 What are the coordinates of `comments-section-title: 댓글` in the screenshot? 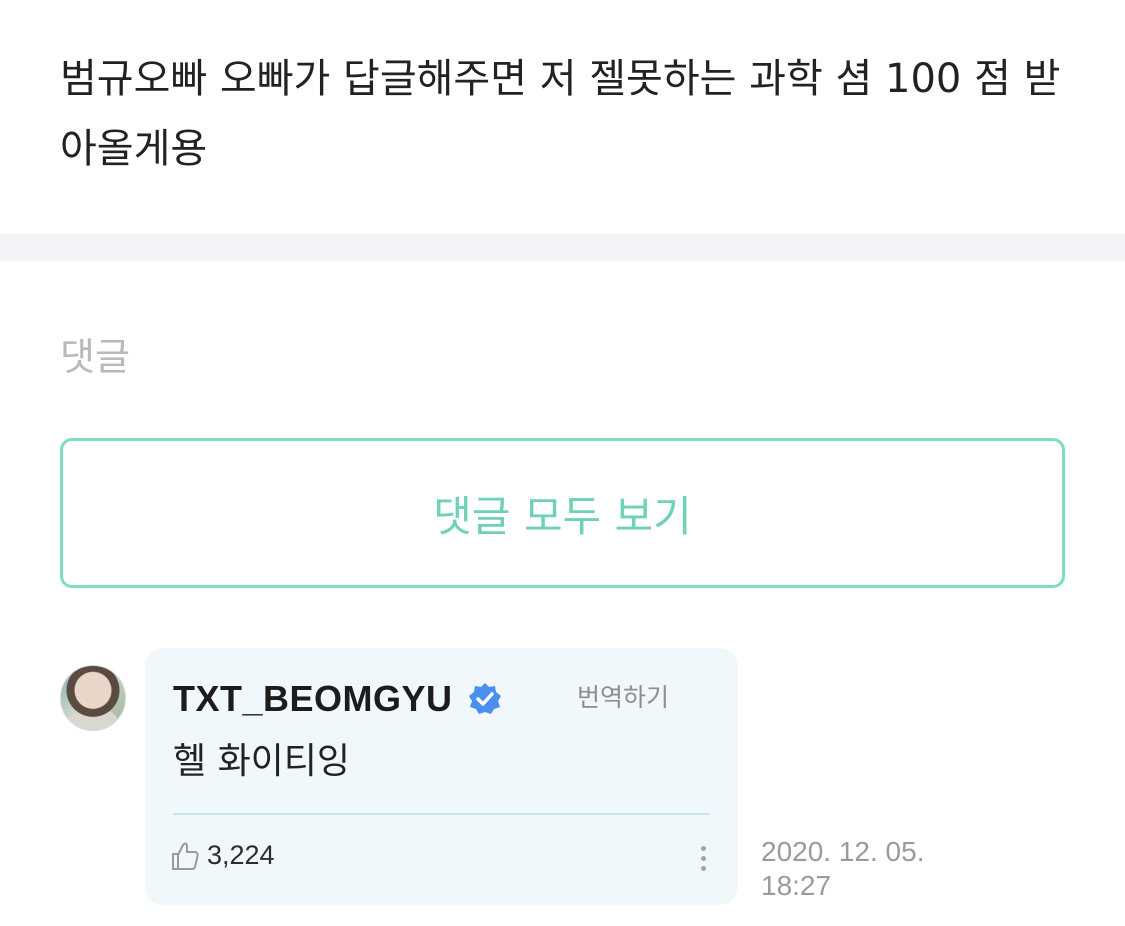 It's located at (95, 357).